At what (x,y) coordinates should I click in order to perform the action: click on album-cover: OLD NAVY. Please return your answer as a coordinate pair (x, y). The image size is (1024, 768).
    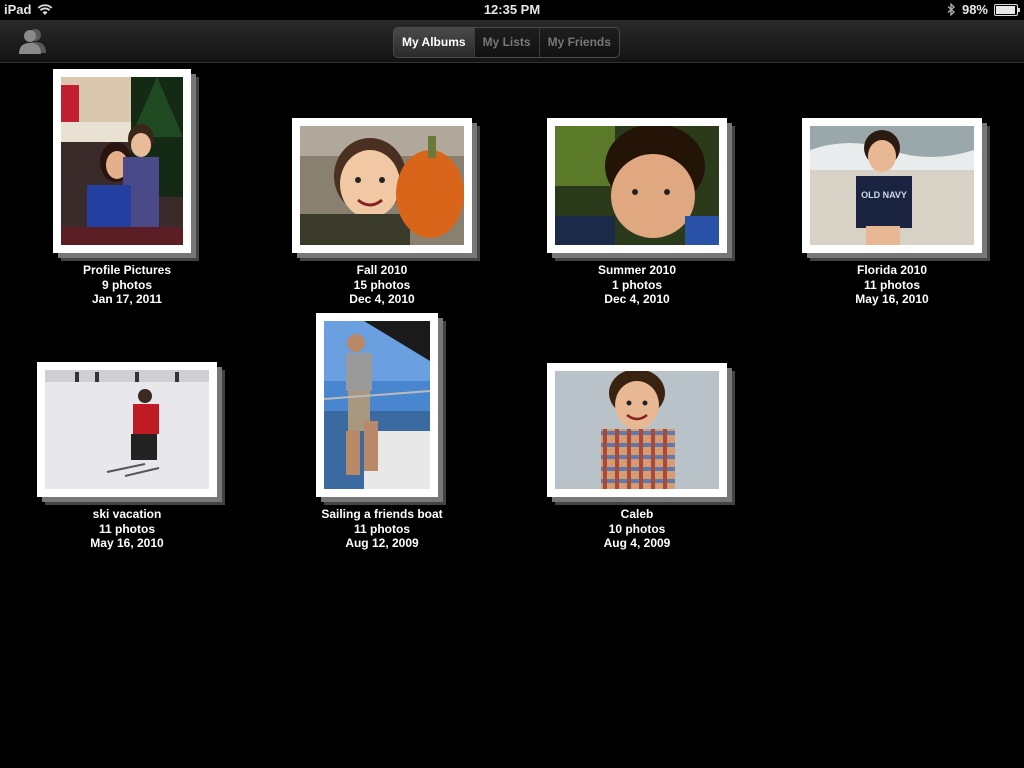
    Looking at the image, I should click on (892, 185).